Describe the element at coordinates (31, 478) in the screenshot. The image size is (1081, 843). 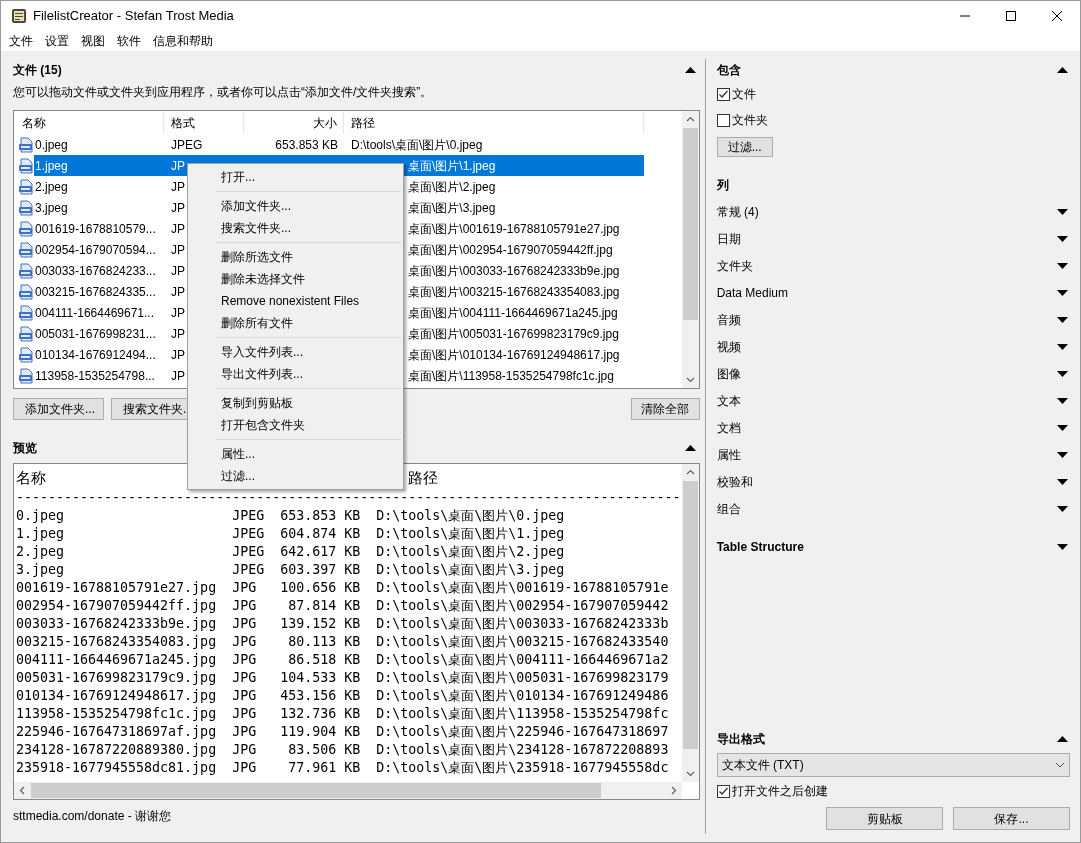
I see `column-header: 名称` at that location.